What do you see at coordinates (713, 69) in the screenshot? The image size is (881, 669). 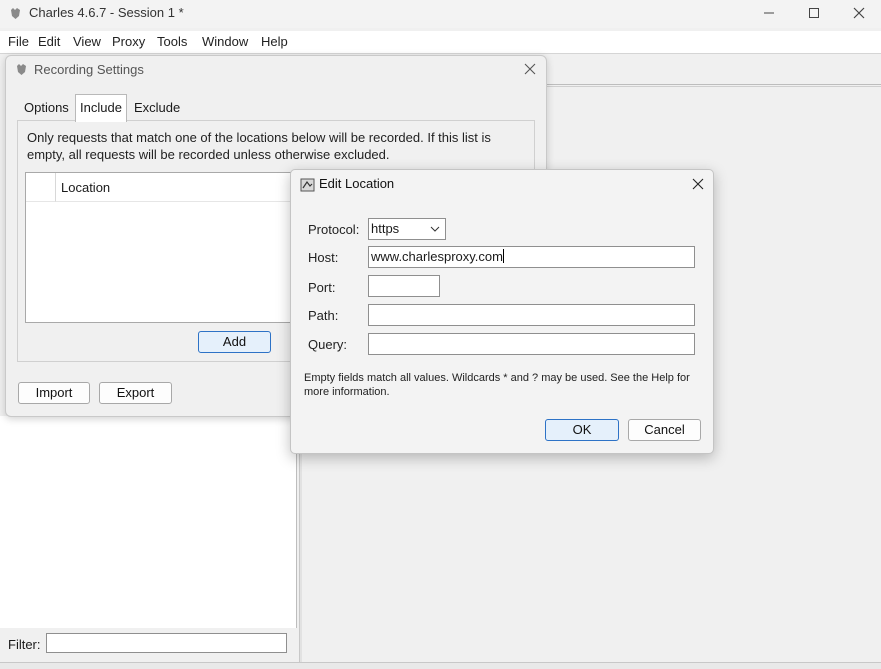 I see `toolbar-area` at bounding box center [713, 69].